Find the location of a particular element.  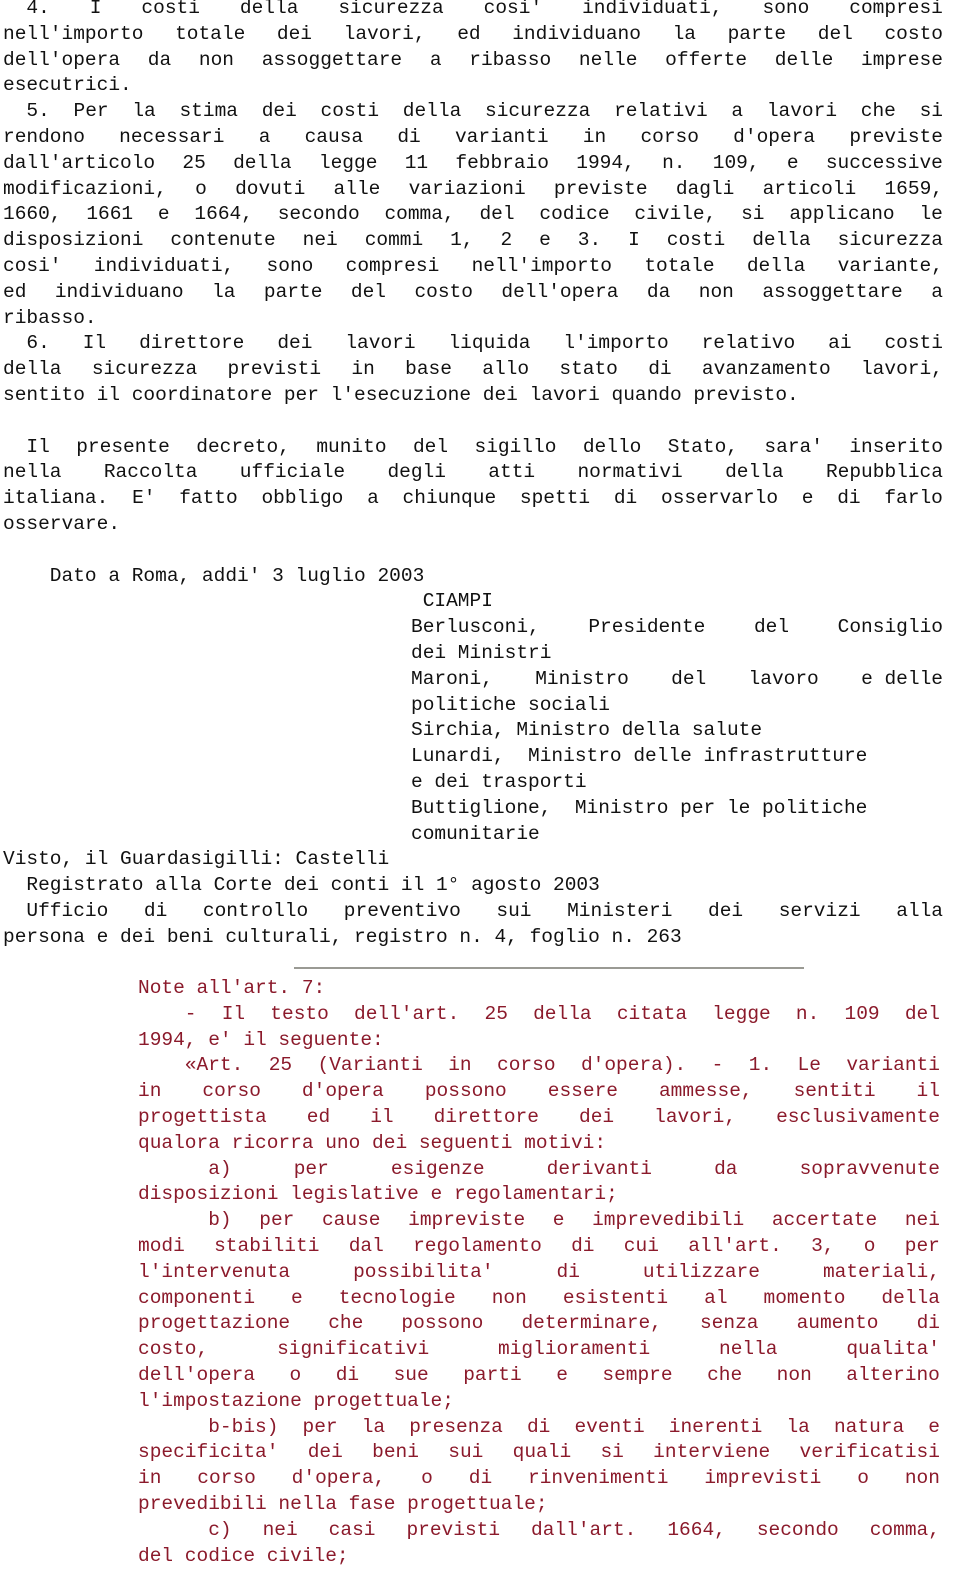

word: obbligo is located at coordinates (302, 498).